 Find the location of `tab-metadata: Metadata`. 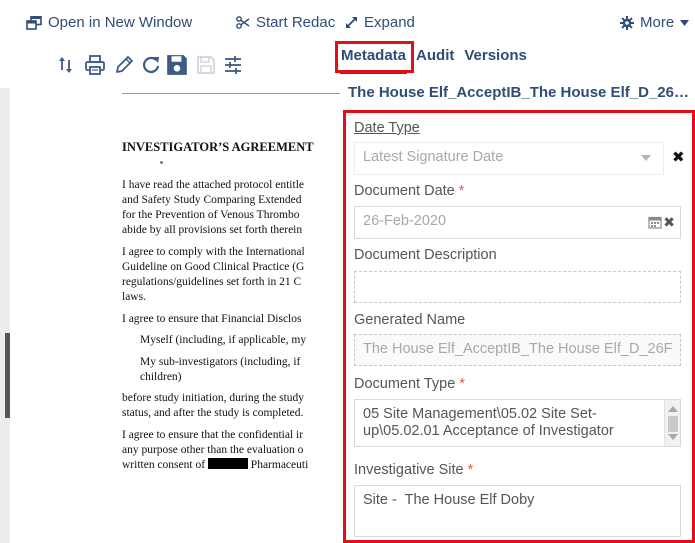

tab-metadata: Metadata is located at coordinates (374, 59).